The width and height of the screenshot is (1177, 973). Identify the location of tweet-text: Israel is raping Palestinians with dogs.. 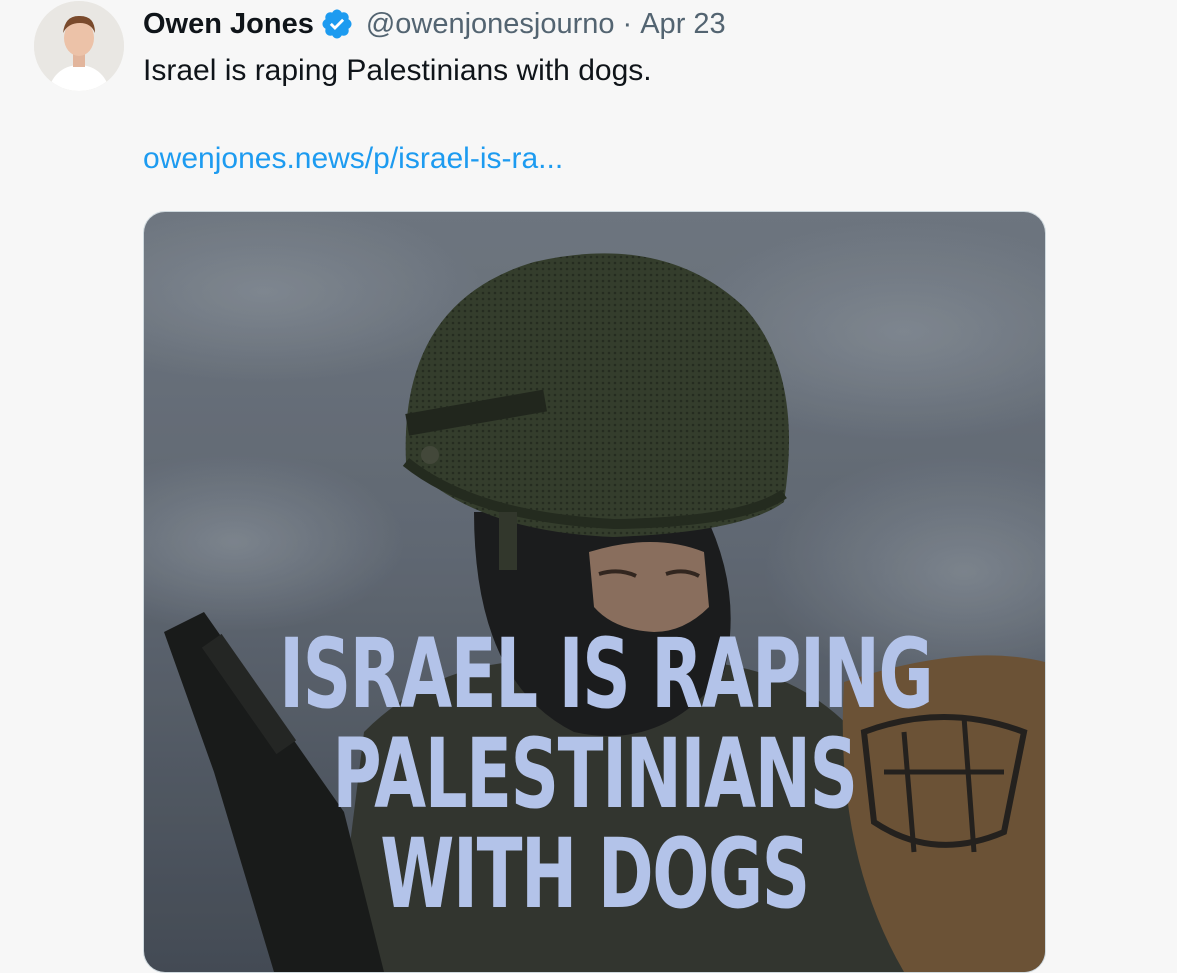
(397, 70).